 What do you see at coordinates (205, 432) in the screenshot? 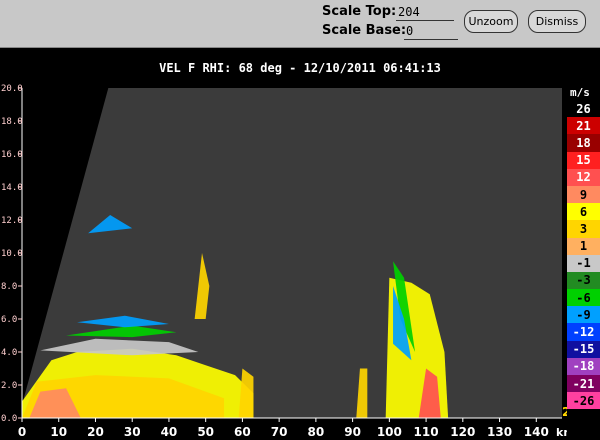
I see `x-tick-label: 50` at bounding box center [205, 432].